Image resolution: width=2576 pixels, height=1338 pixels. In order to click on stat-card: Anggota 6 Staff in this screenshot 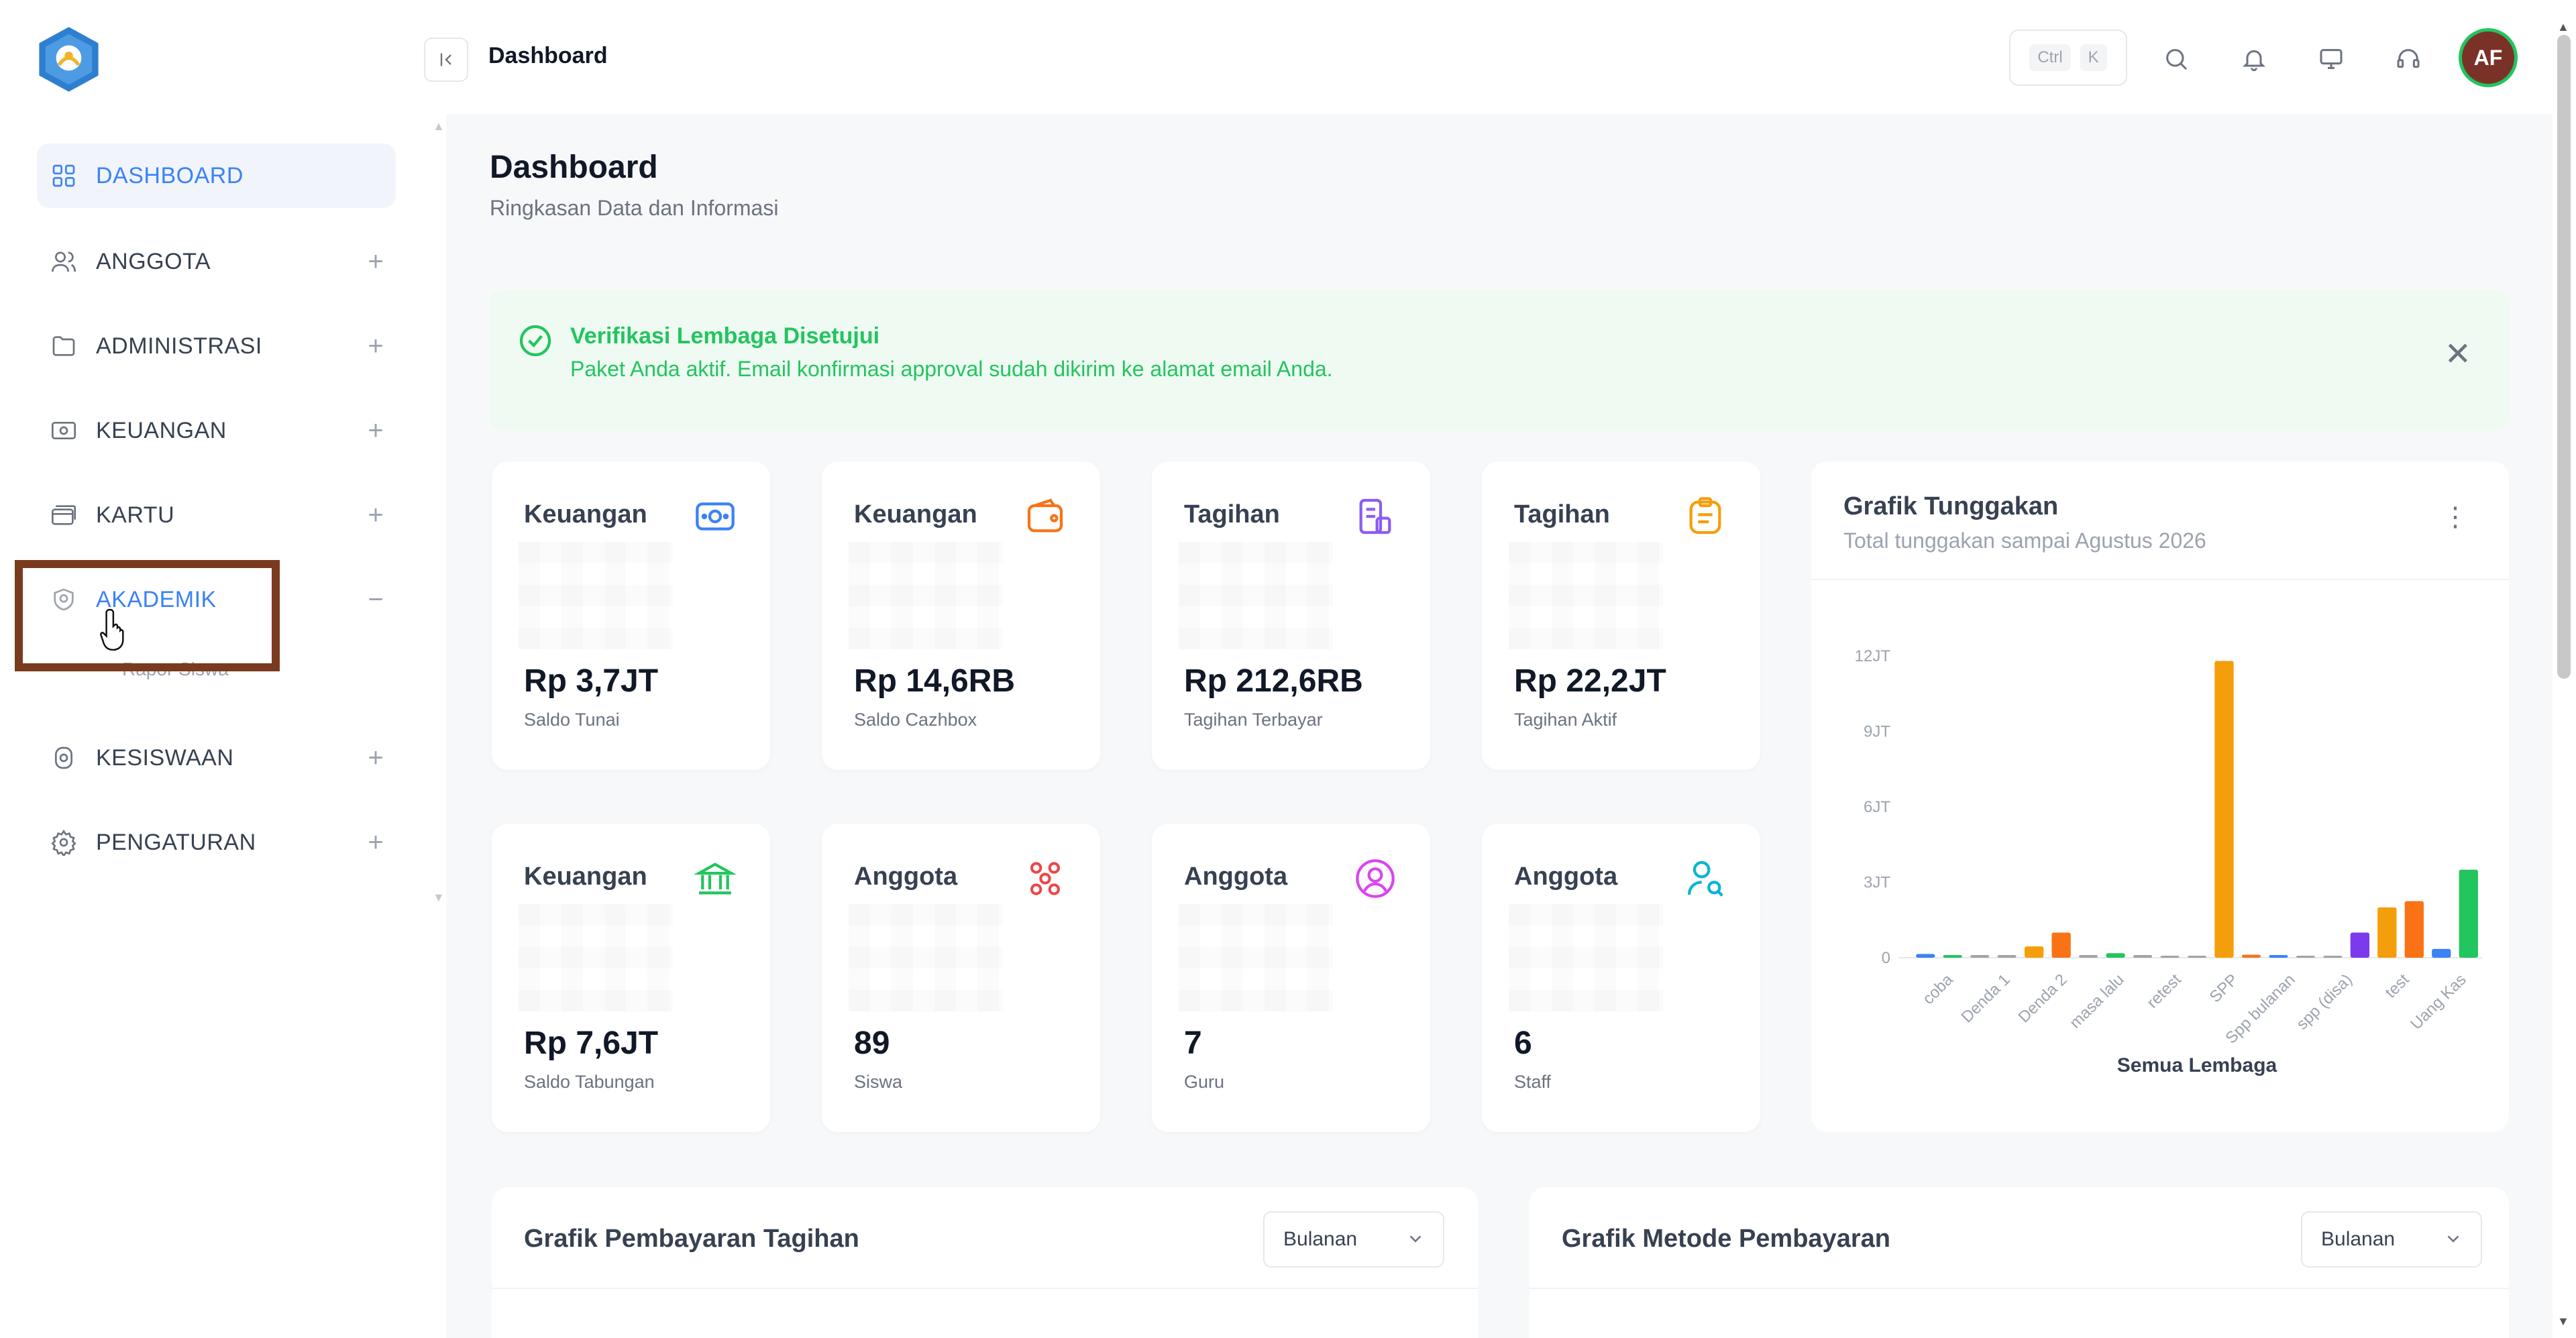, I will do `click(1621, 978)`.